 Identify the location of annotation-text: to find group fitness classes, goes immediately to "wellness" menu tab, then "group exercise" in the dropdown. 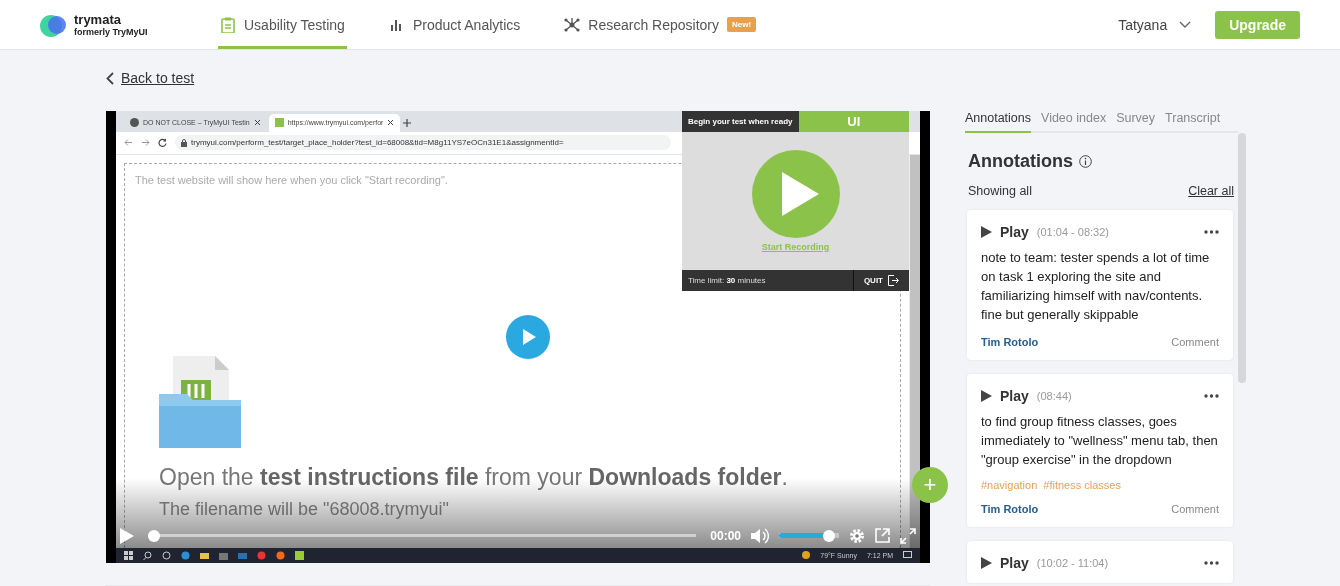
(1100, 440).